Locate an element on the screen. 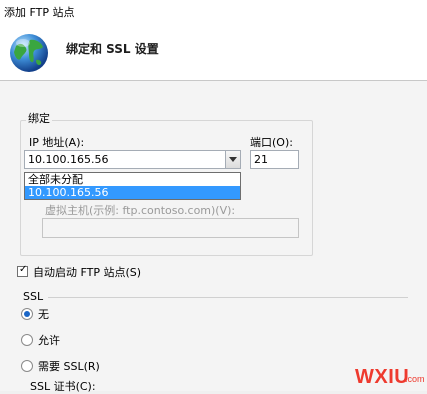 Image resolution: width=427 pixels, height=394 pixels. ip-address-dropdown-list: 全部未分配 10.100.165.56 is located at coordinates (132, 186).